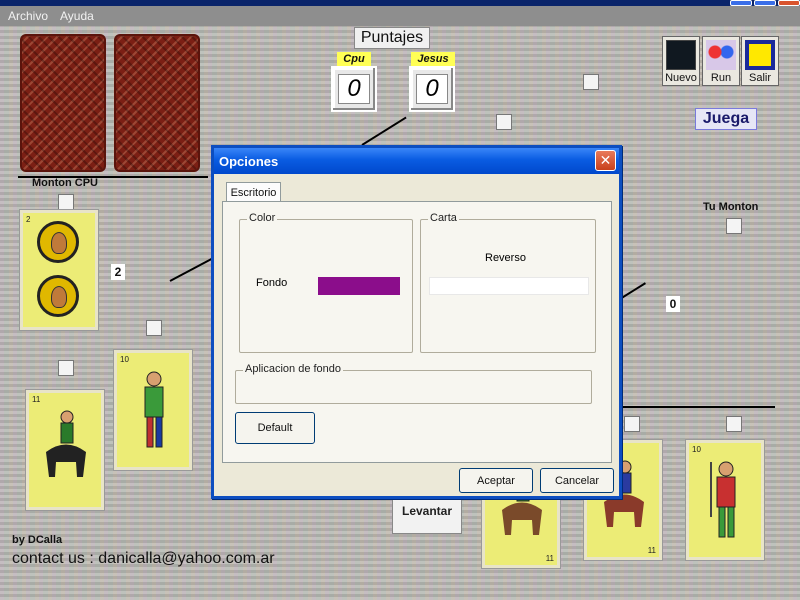  Describe the element at coordinates (721, 78) in the screenshot. I see `run-label: Run` at that location.